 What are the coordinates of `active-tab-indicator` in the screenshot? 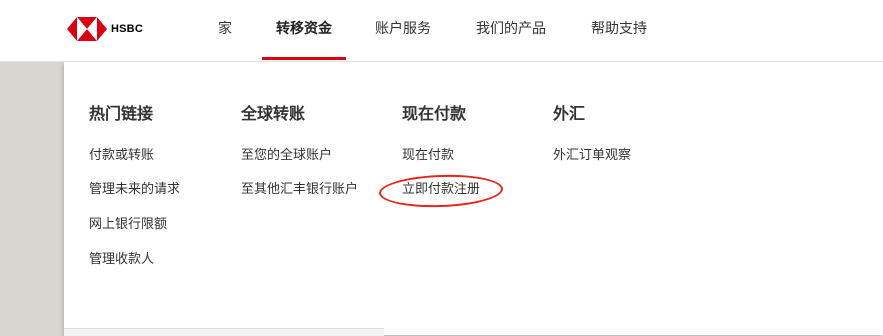 It's located at (304, 58).